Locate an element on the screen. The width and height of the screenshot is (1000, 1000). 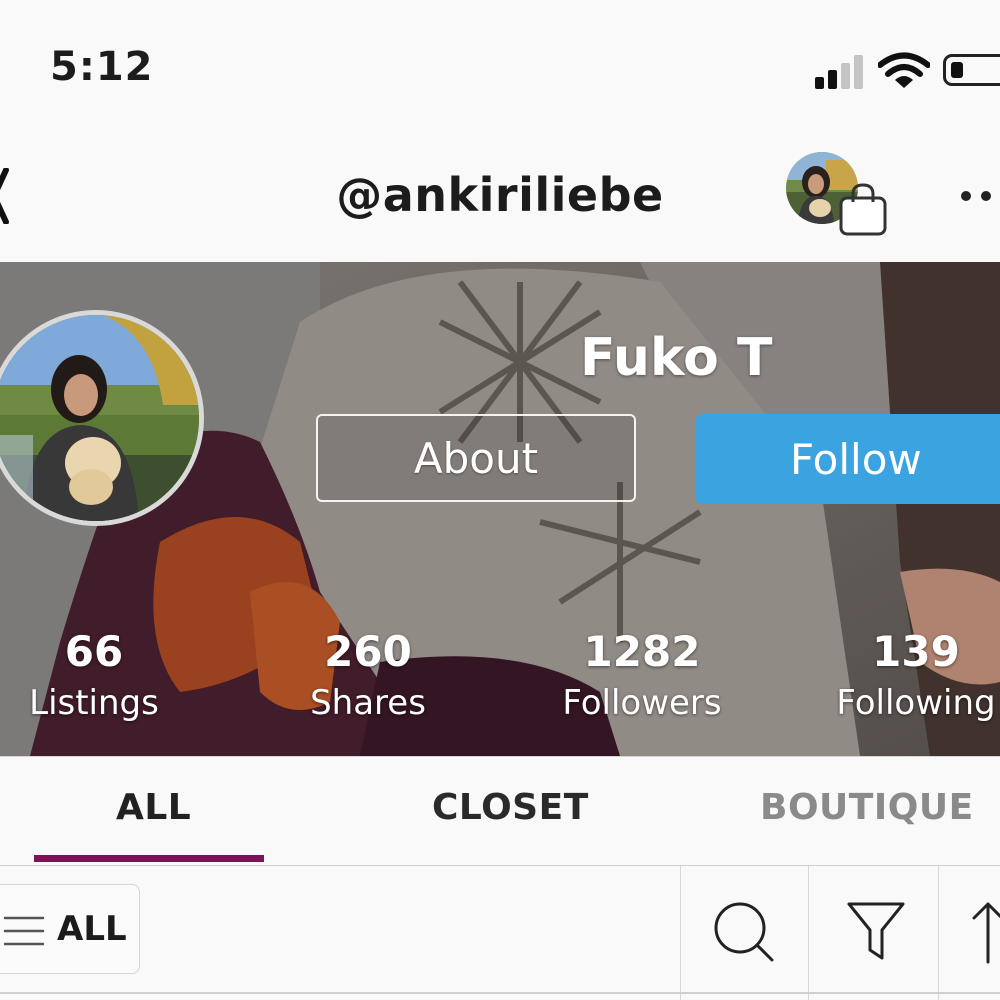
tab-closet: CLOSET is located at coordinates (510, 807).